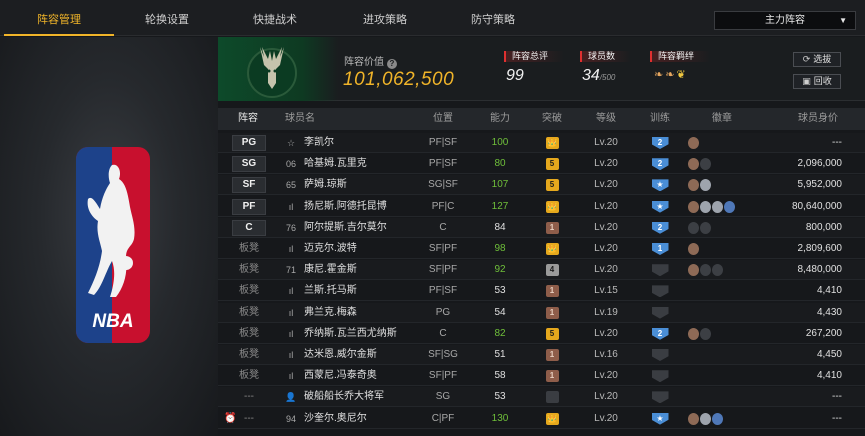 The image size is (865, 436). Describe the element at coordinates (680, 56) in the screenshot. I see `lineup-bond-label: 阵容羁绊` at that location.